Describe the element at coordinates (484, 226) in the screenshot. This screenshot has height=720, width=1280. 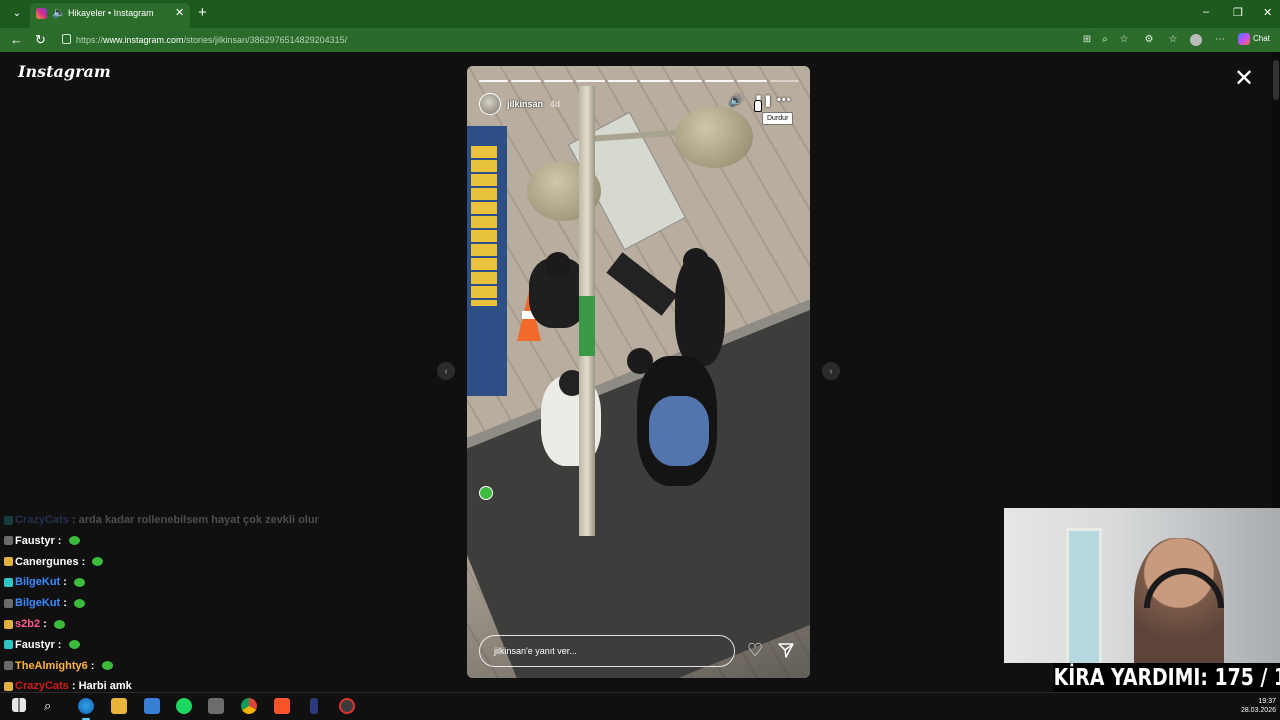
I see `yellow-stripe` at that location.